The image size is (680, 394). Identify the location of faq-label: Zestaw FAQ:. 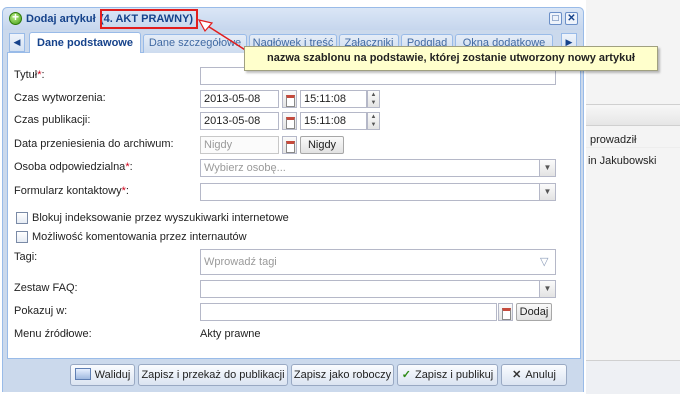
(46, 288).